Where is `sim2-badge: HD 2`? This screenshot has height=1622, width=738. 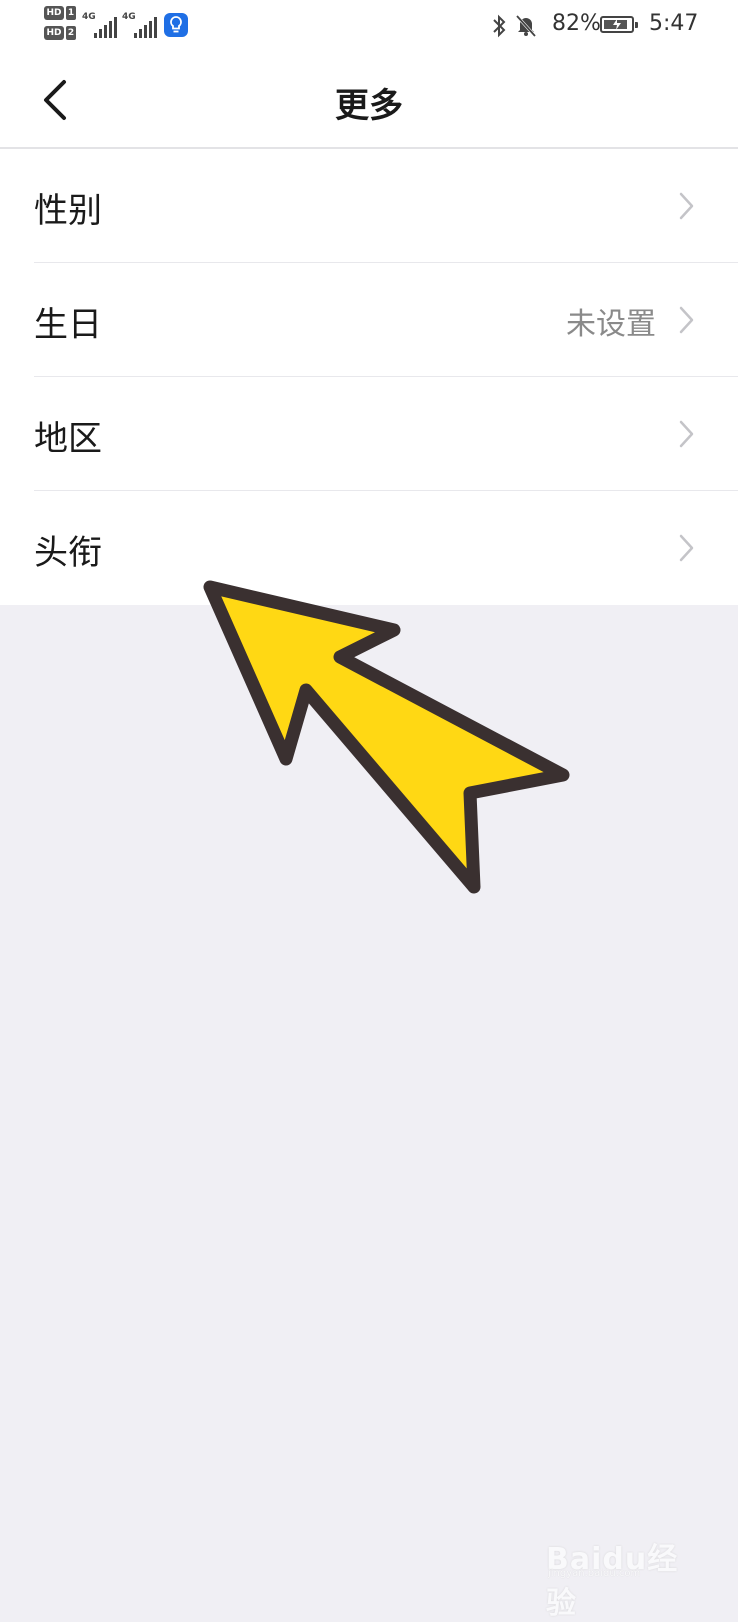 sim2-badge: HD 2 is located at coordinates (61, 33).